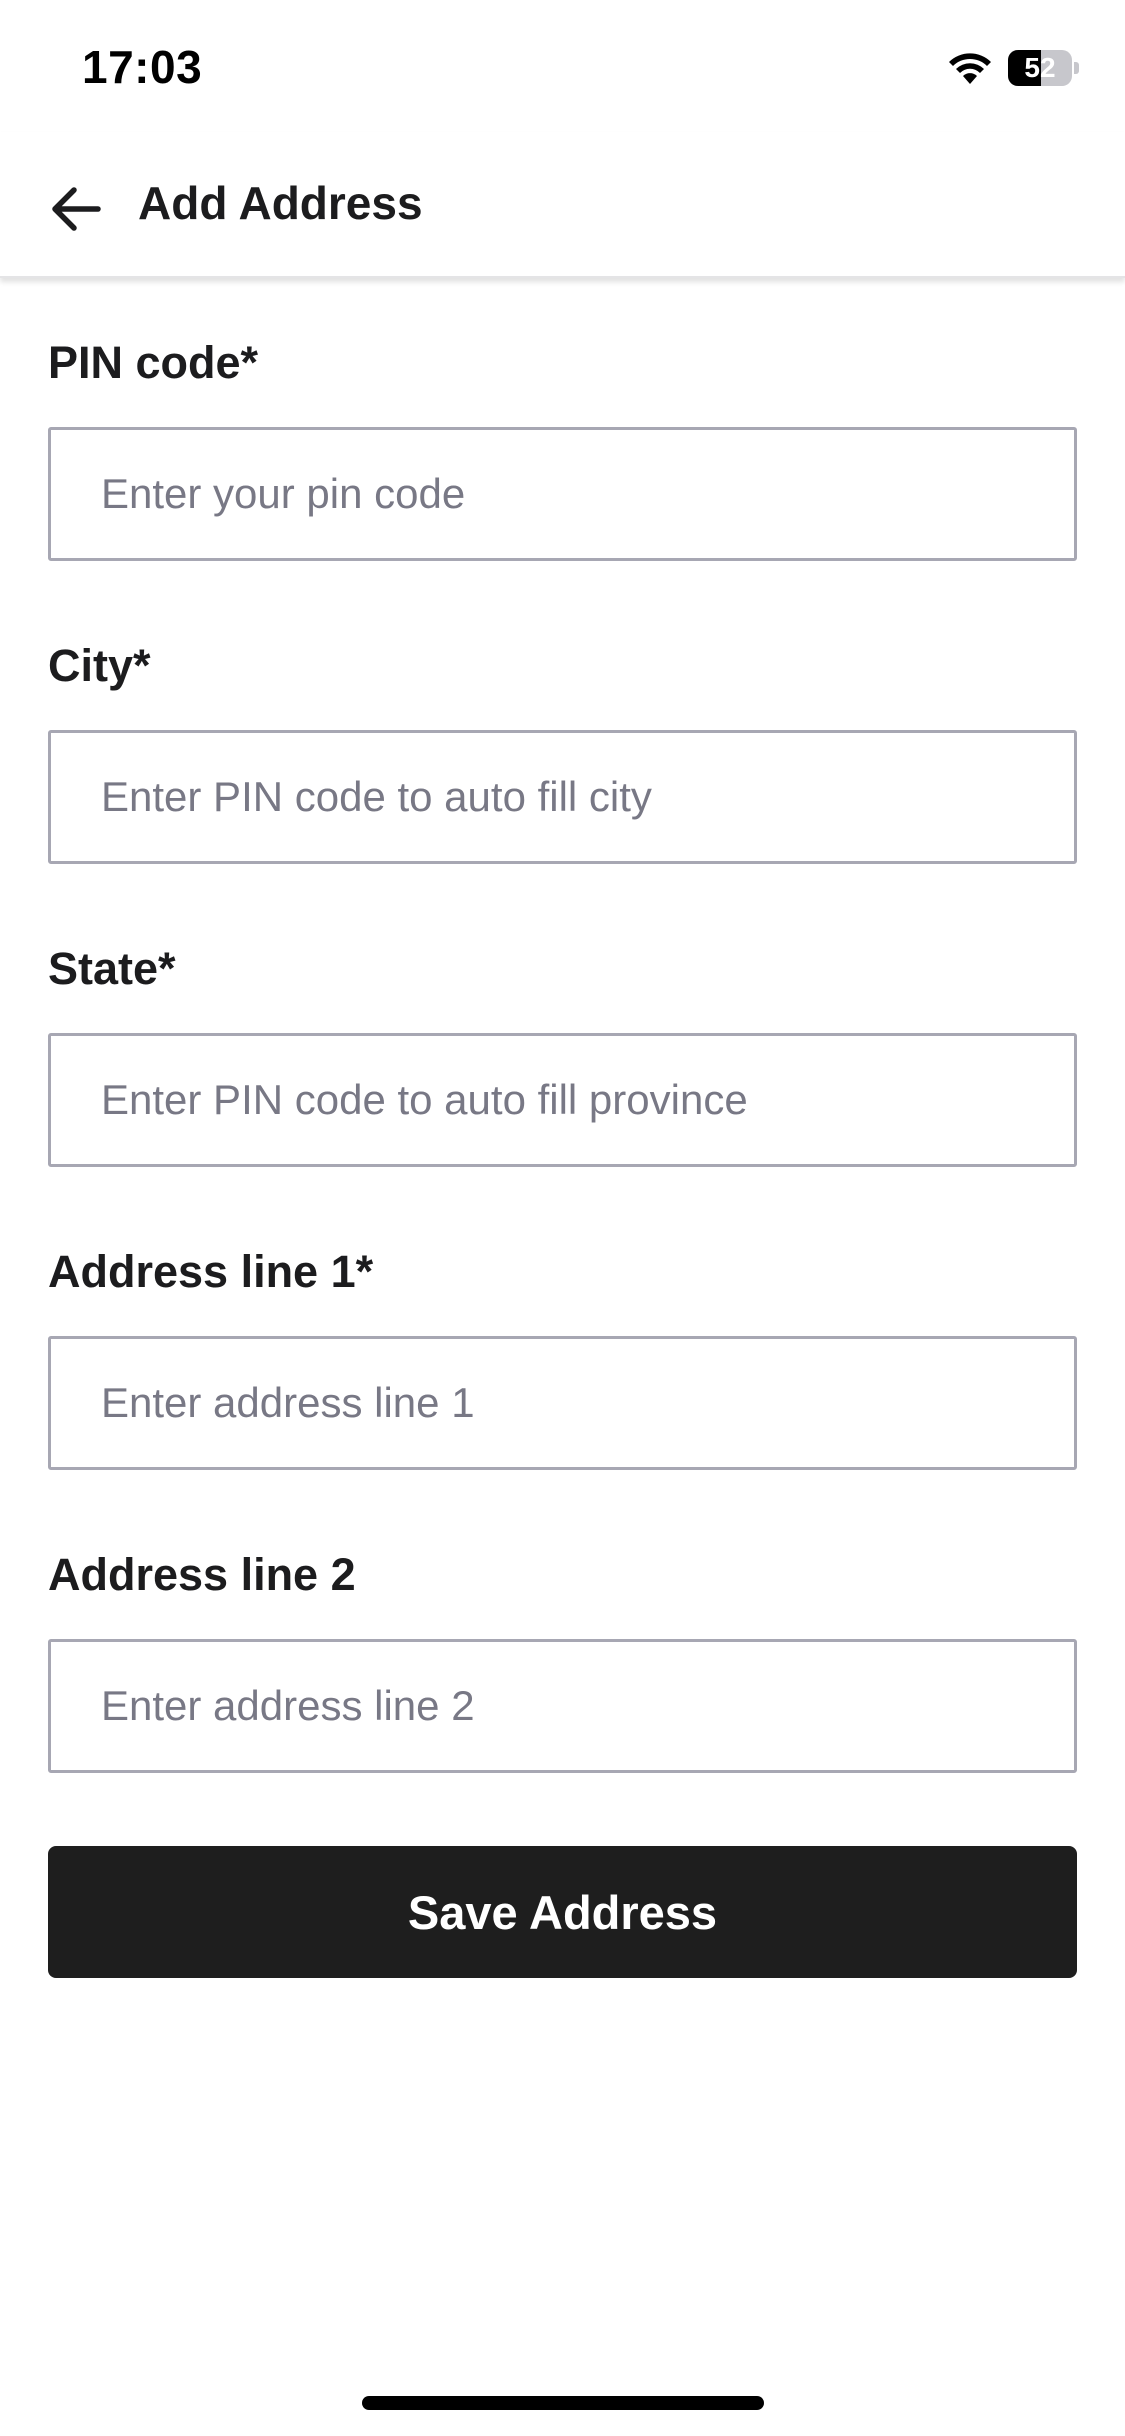  Describe the element at coordinates (970, 68) in the screenshot. I see `wifi-icon` at that location.